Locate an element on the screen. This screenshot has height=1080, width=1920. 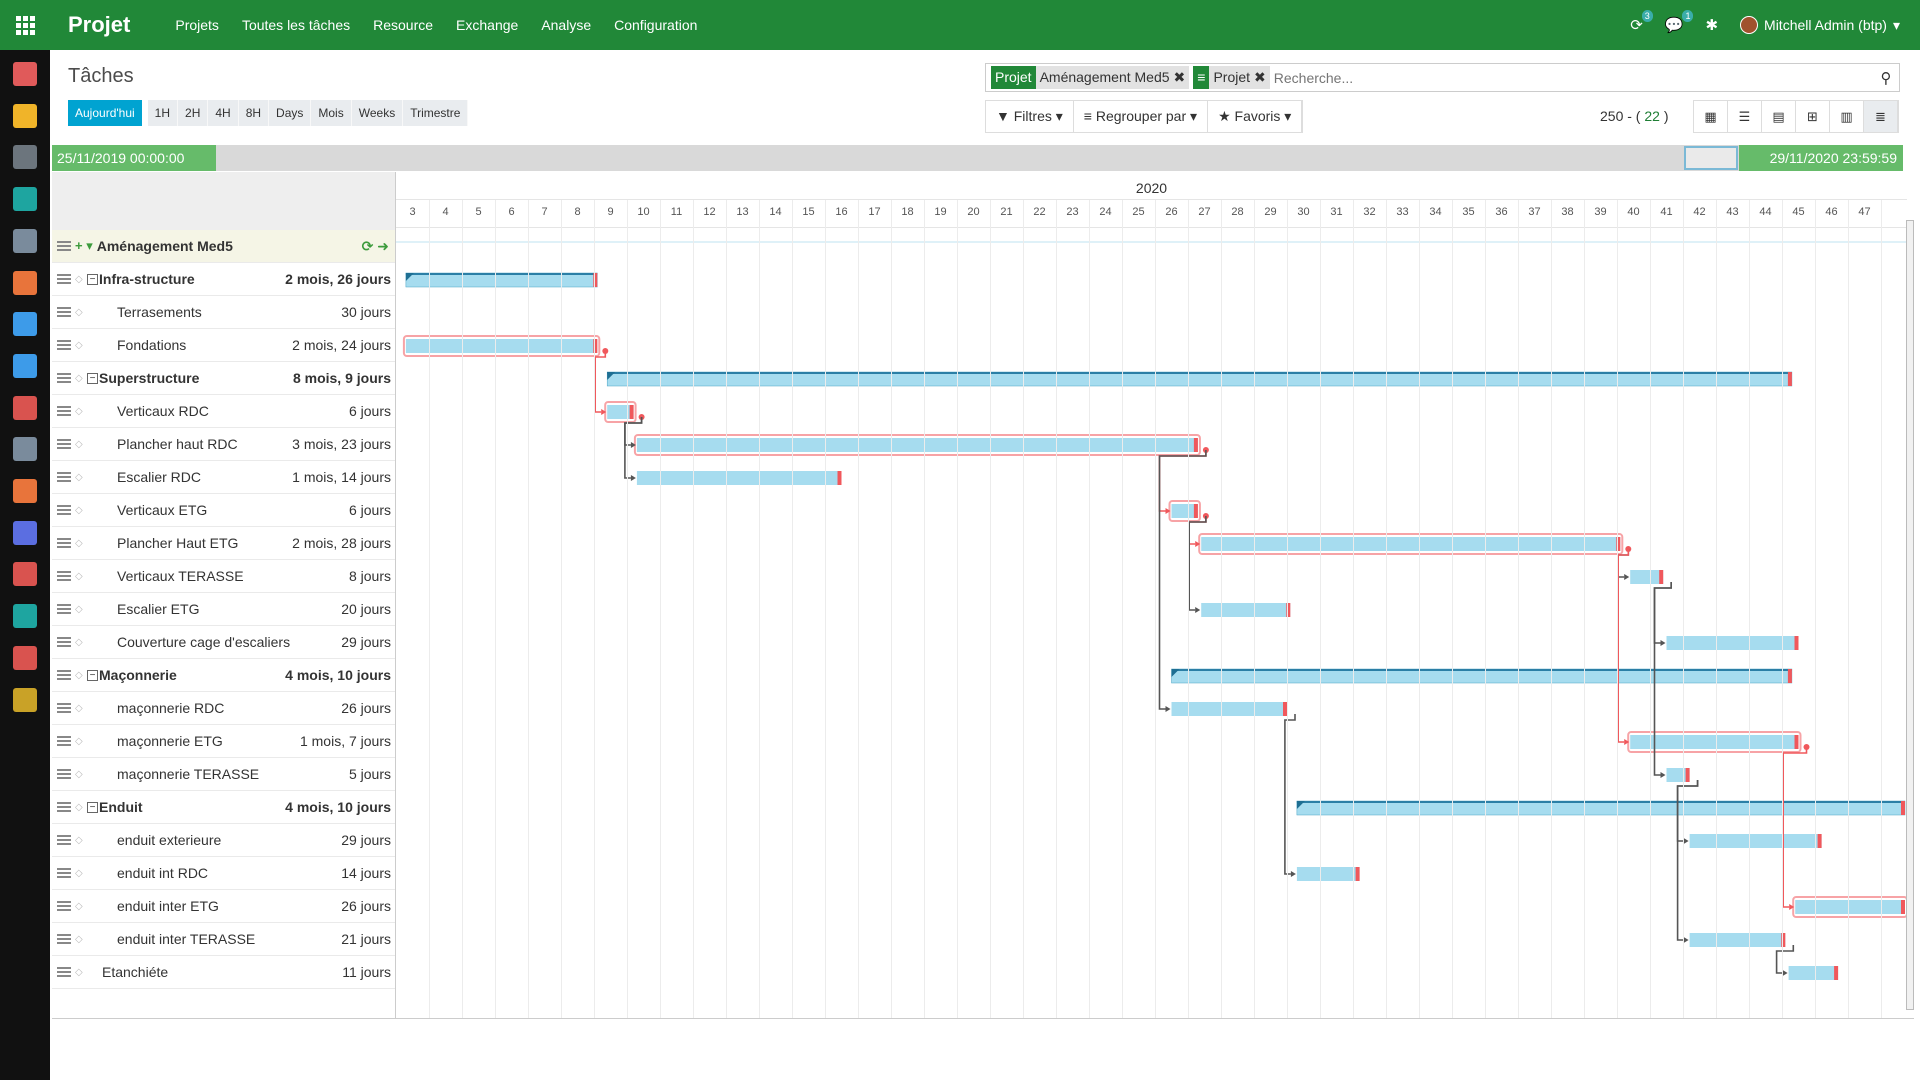
filters-button: ▼ Filtres ▾ is located at coordinates (1030, 116).